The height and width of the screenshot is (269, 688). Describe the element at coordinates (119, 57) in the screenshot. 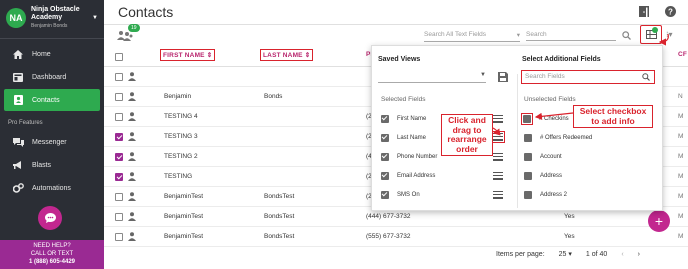

I see `select-all-checkbox` at that location.